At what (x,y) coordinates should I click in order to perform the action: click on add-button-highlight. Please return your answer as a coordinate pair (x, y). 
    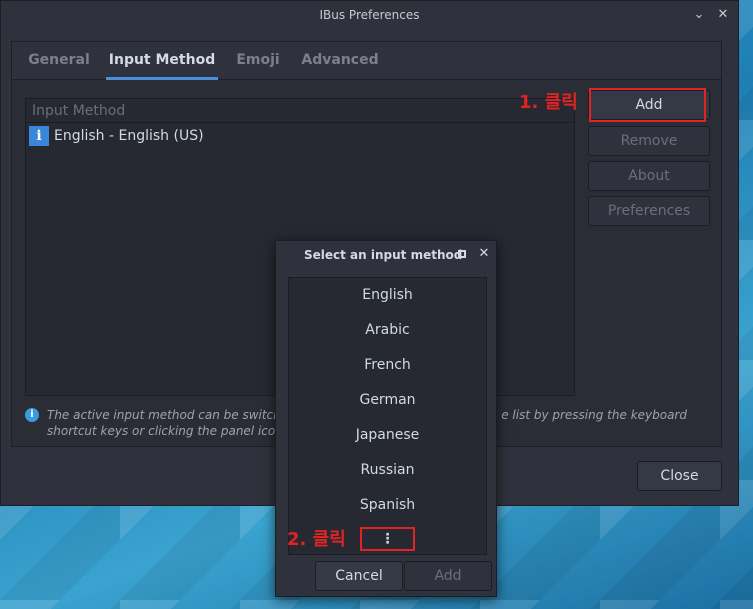
    Looking at the image, I should click on (647, 105).